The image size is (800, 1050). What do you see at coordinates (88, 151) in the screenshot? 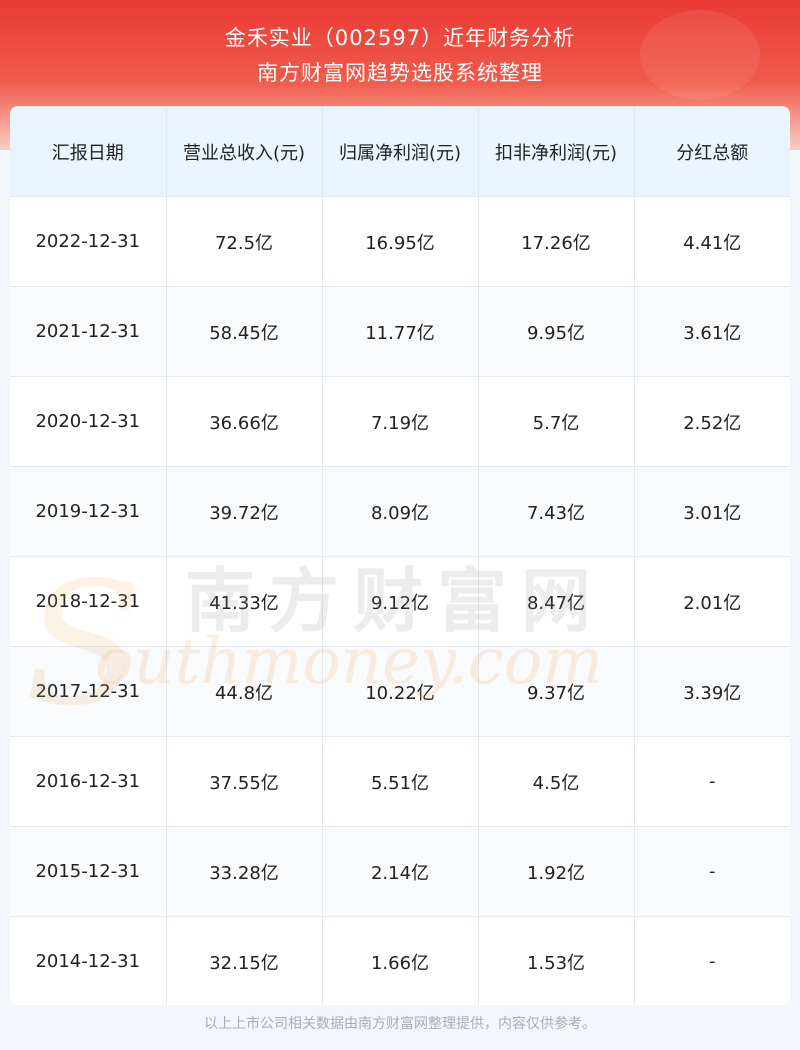
I see `column-header: 汇报日期` at bounding box center [88, 151].